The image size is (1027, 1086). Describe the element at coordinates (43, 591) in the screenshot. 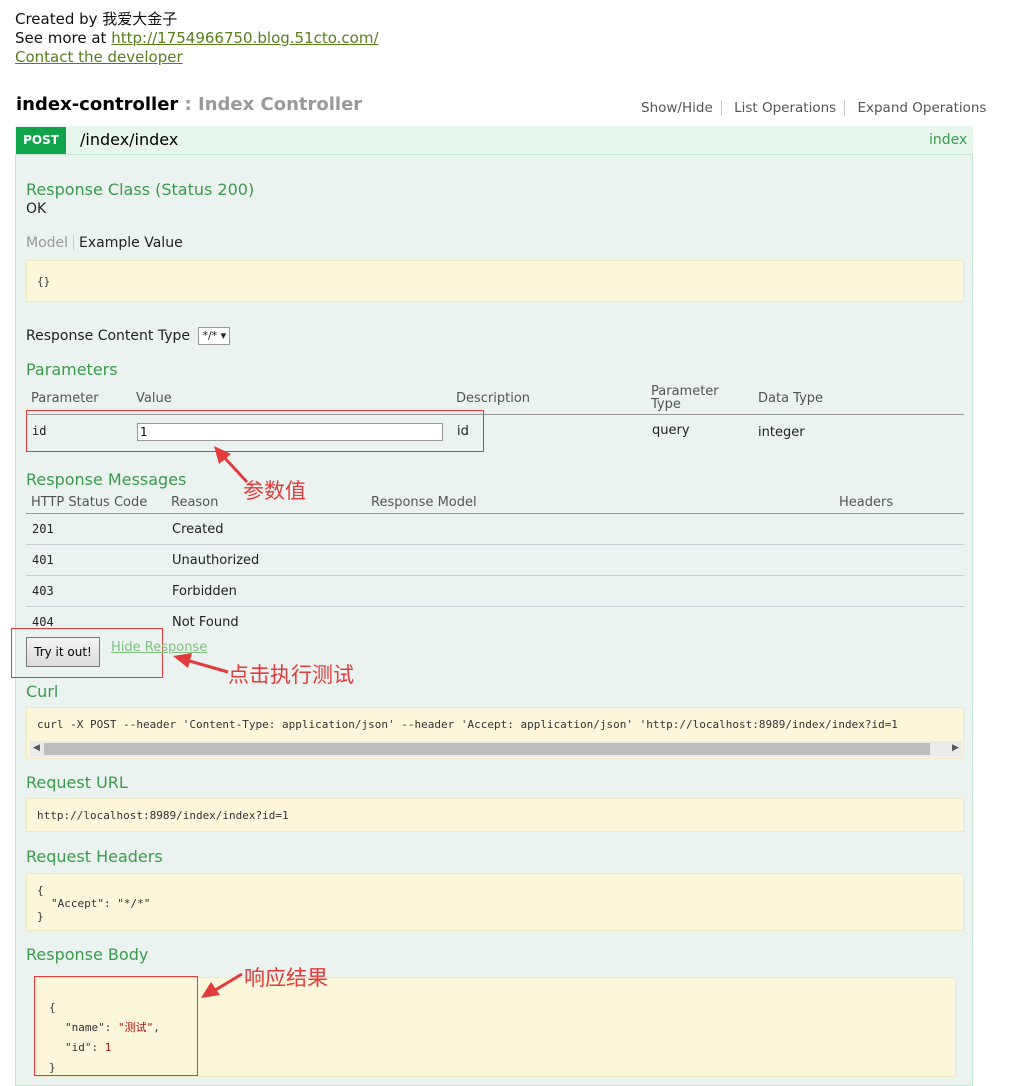

I see `resp-code-403: 403` at that location.